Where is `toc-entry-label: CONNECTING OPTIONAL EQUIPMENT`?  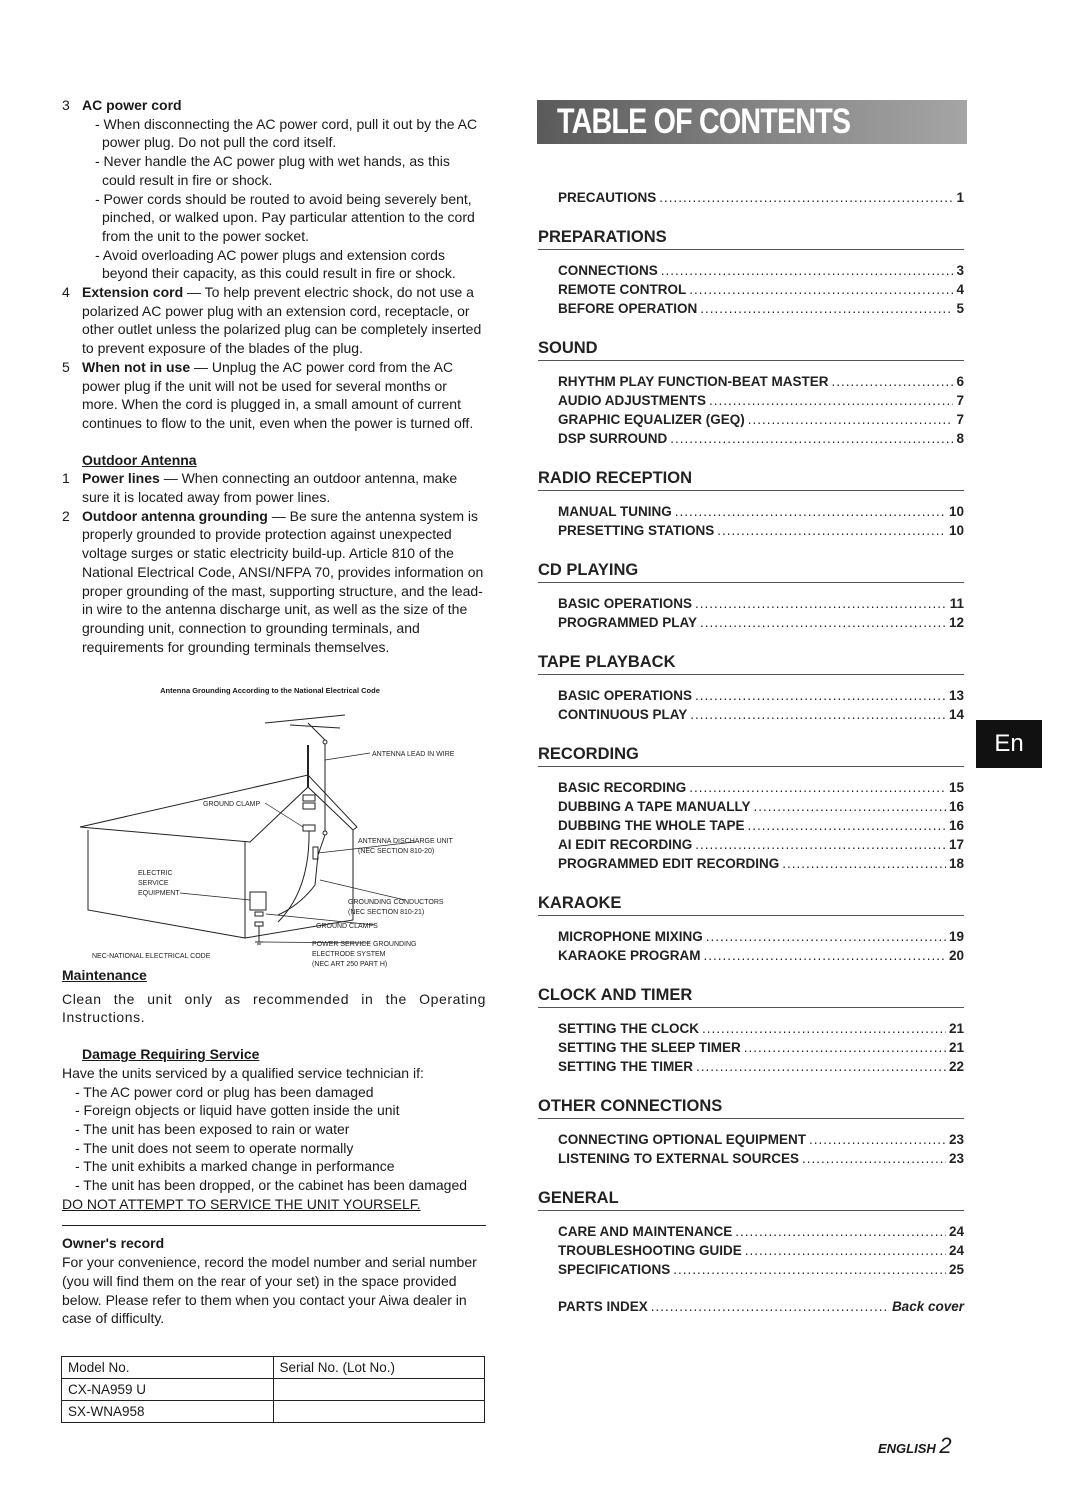
toc-entry-label: CONNECTING OPTIONAL EQUIPMENT is located at coordinates (682, 1139).